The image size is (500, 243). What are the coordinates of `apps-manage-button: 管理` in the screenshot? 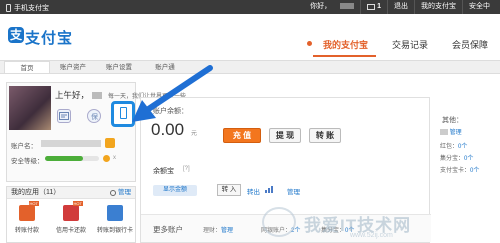 It's located at (120, 193).